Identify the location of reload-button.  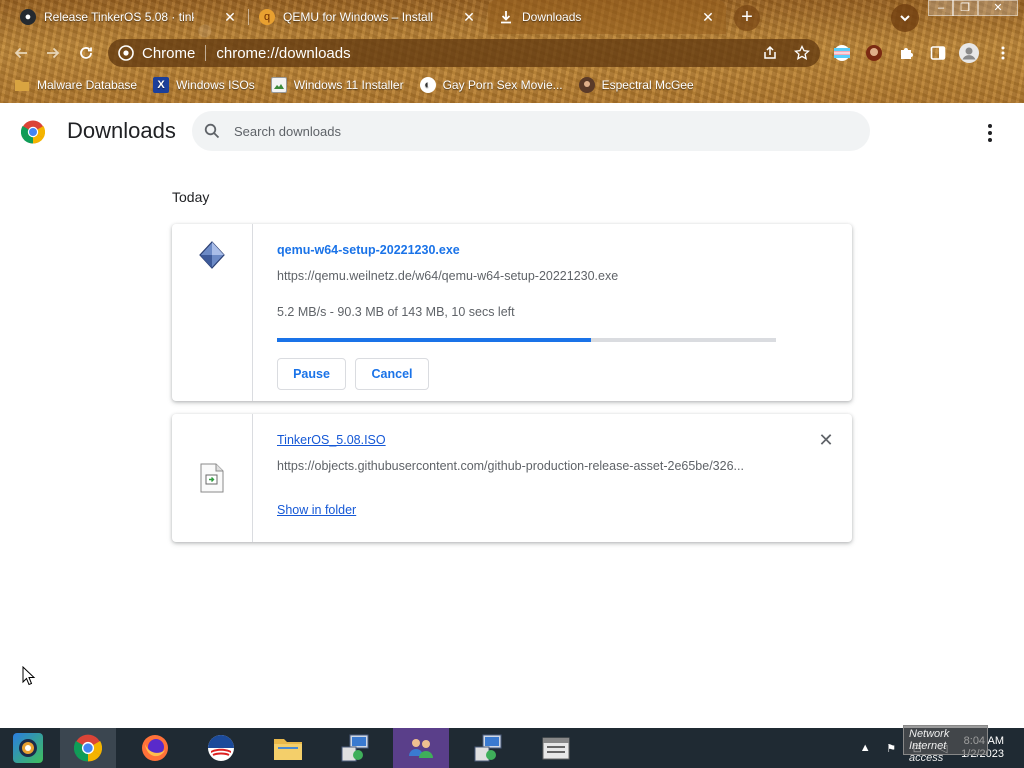
(86, 53).